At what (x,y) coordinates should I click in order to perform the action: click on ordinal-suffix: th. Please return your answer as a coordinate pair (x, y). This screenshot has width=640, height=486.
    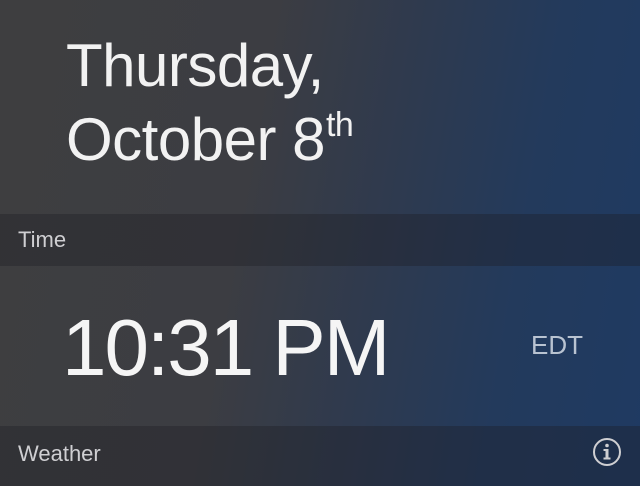
    Looking at the image, I should click on (339, 125).